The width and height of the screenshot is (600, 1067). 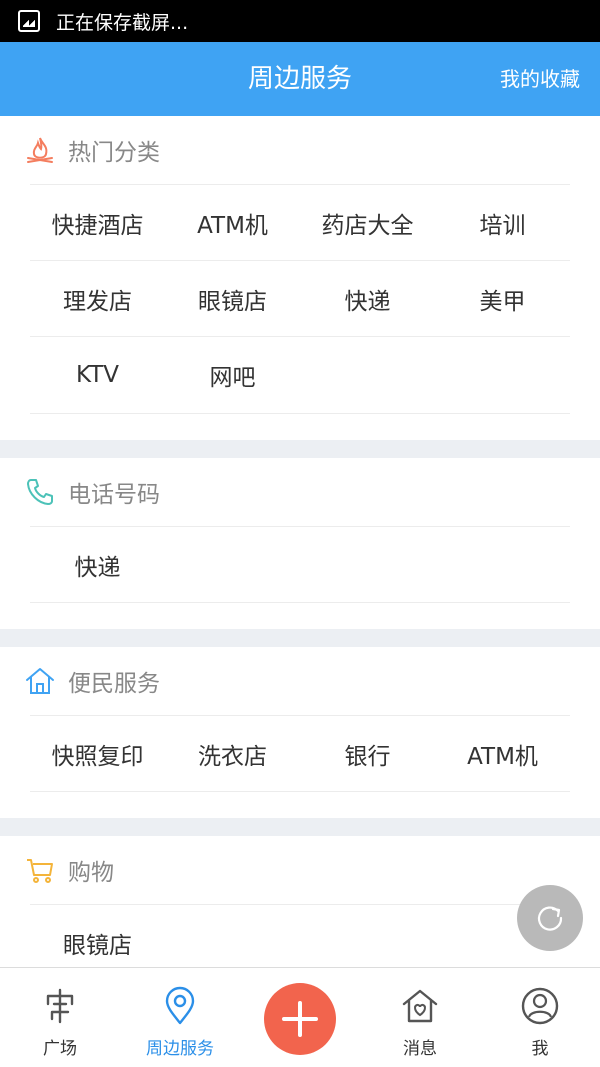 I want to click on add-button, so click(x=300, y=1019).